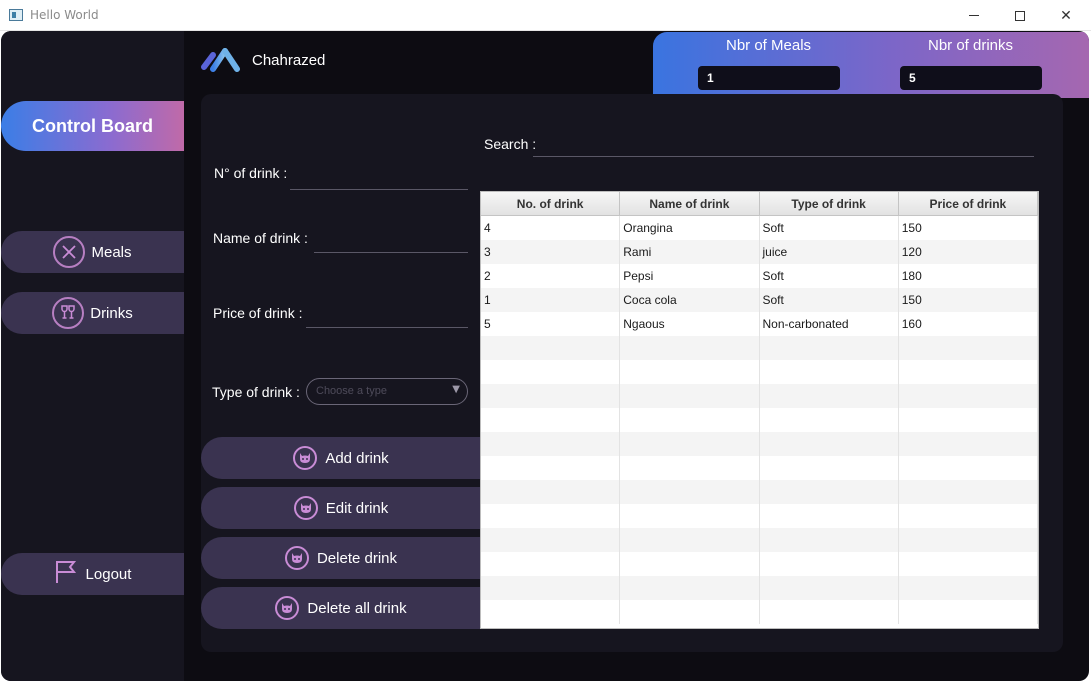 This screenshot has height=683, width=1091. I want to click on app-window-icon, so click(16, 15).